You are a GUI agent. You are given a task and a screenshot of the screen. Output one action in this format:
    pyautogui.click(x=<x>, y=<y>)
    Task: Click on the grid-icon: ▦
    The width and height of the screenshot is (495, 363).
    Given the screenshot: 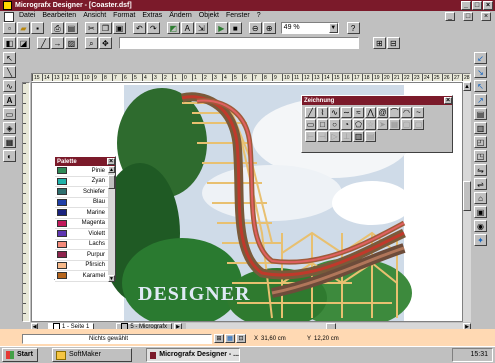 What is the action you would take?
    pyautogui.click(x=230, y=338)
    